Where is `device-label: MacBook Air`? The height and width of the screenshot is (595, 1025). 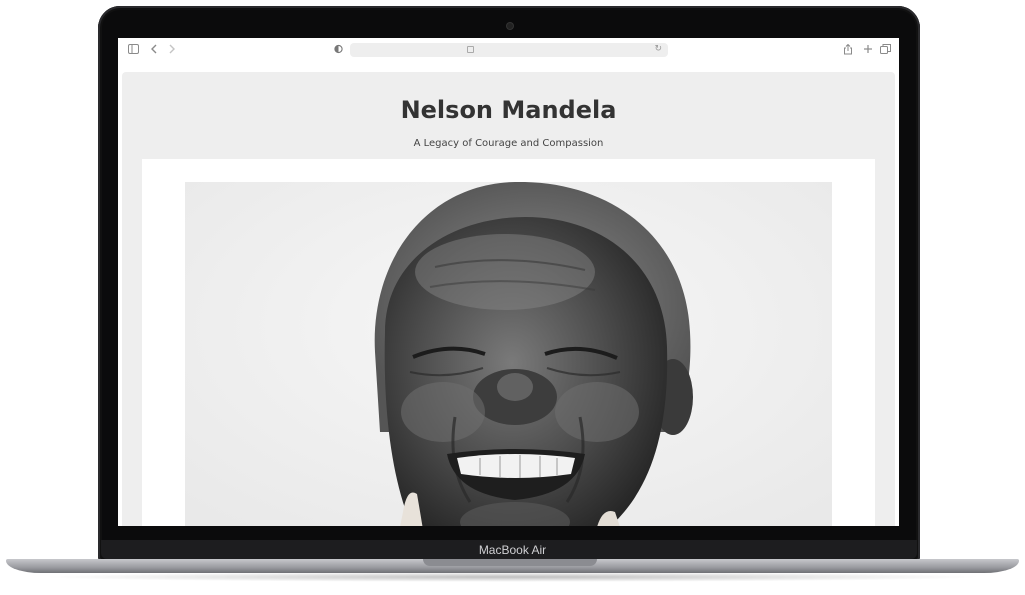
device-label: MacBook Air is located at coordinates (512, 550).